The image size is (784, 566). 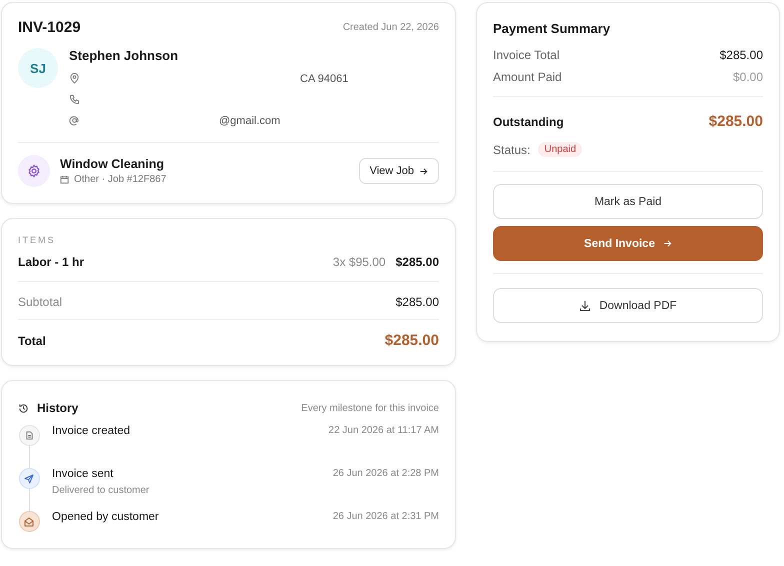 I want to click on download-icon, so click(x=585, y=306).